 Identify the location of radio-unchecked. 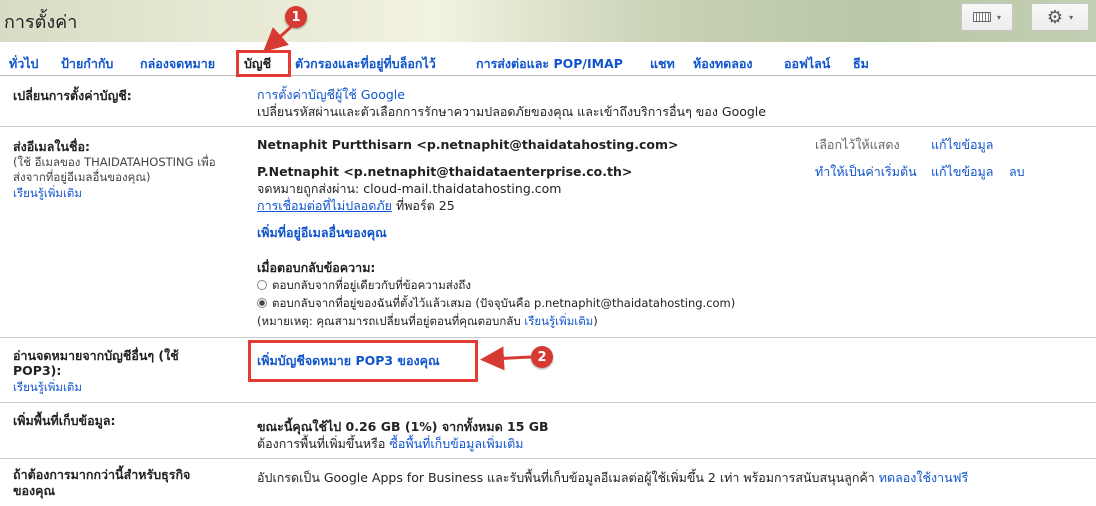
(262, 285).